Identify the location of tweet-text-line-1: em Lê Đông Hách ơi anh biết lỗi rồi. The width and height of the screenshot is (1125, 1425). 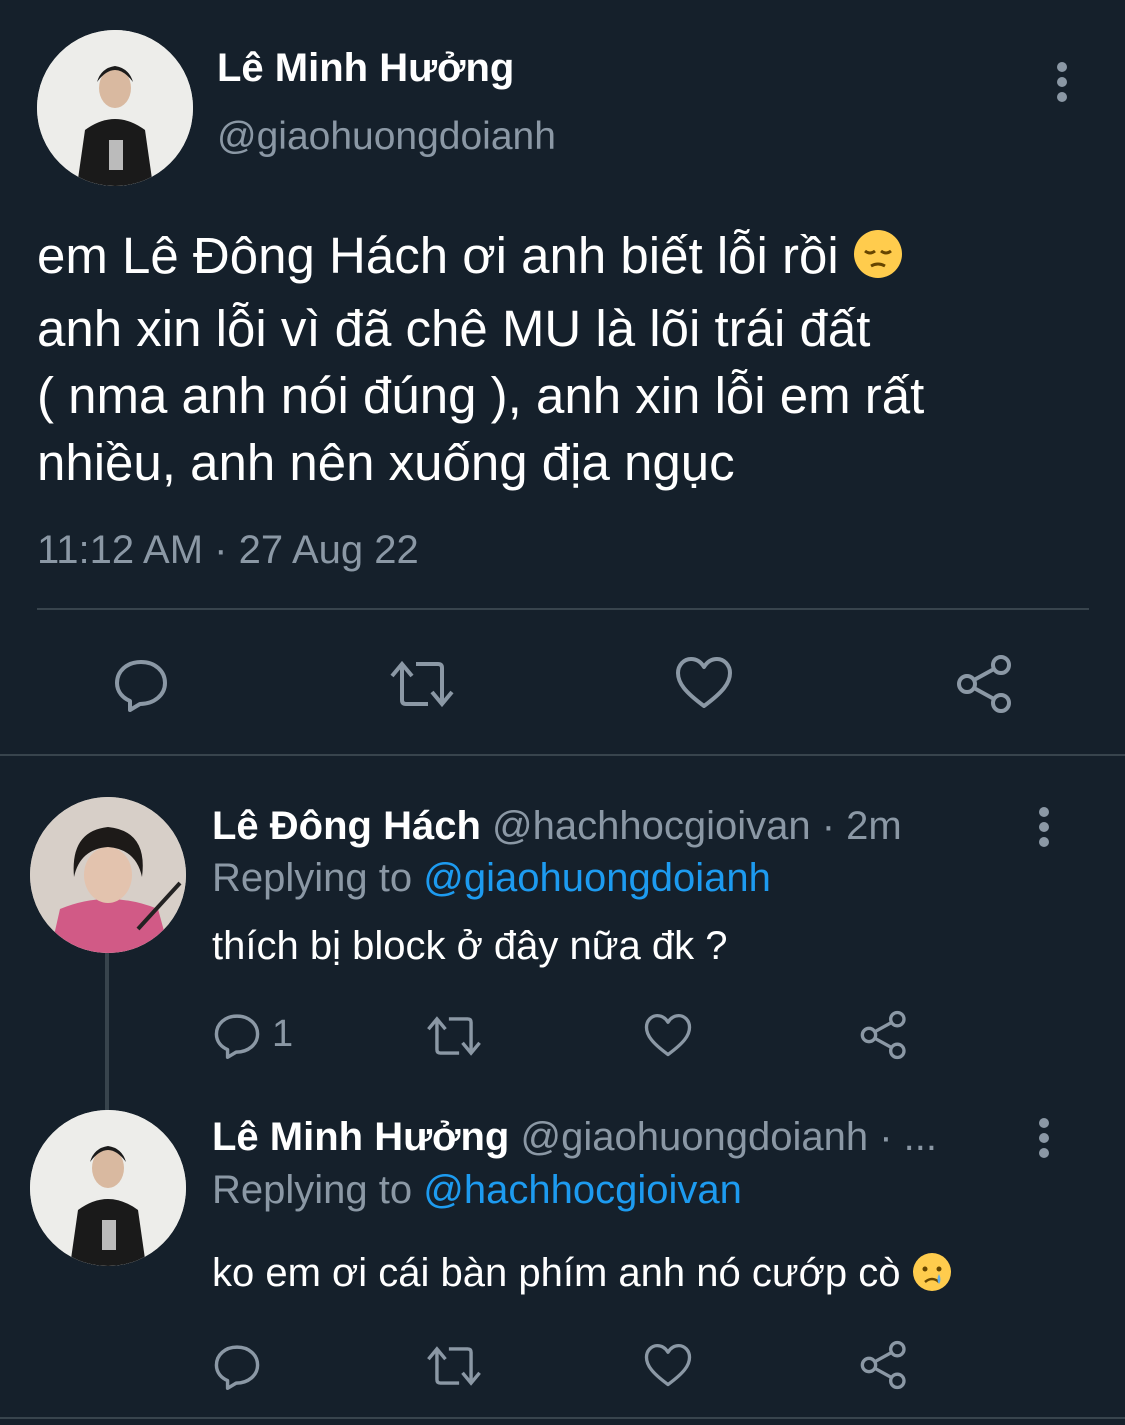
(438, 255).